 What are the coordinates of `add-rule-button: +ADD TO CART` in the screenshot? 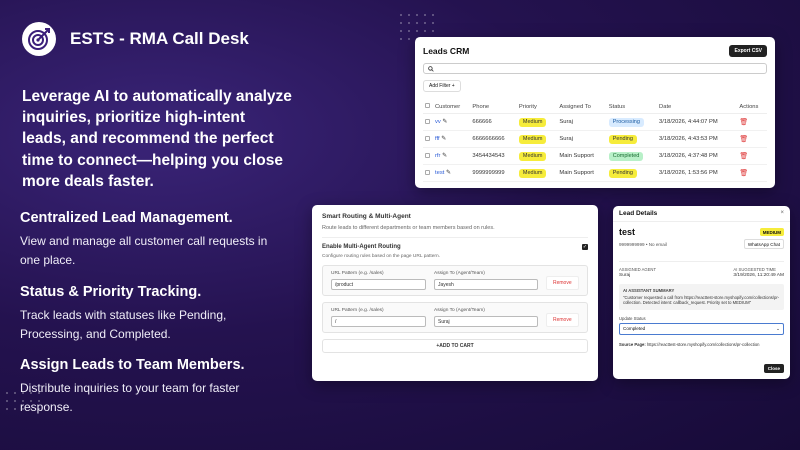 It's located at (455, 346).